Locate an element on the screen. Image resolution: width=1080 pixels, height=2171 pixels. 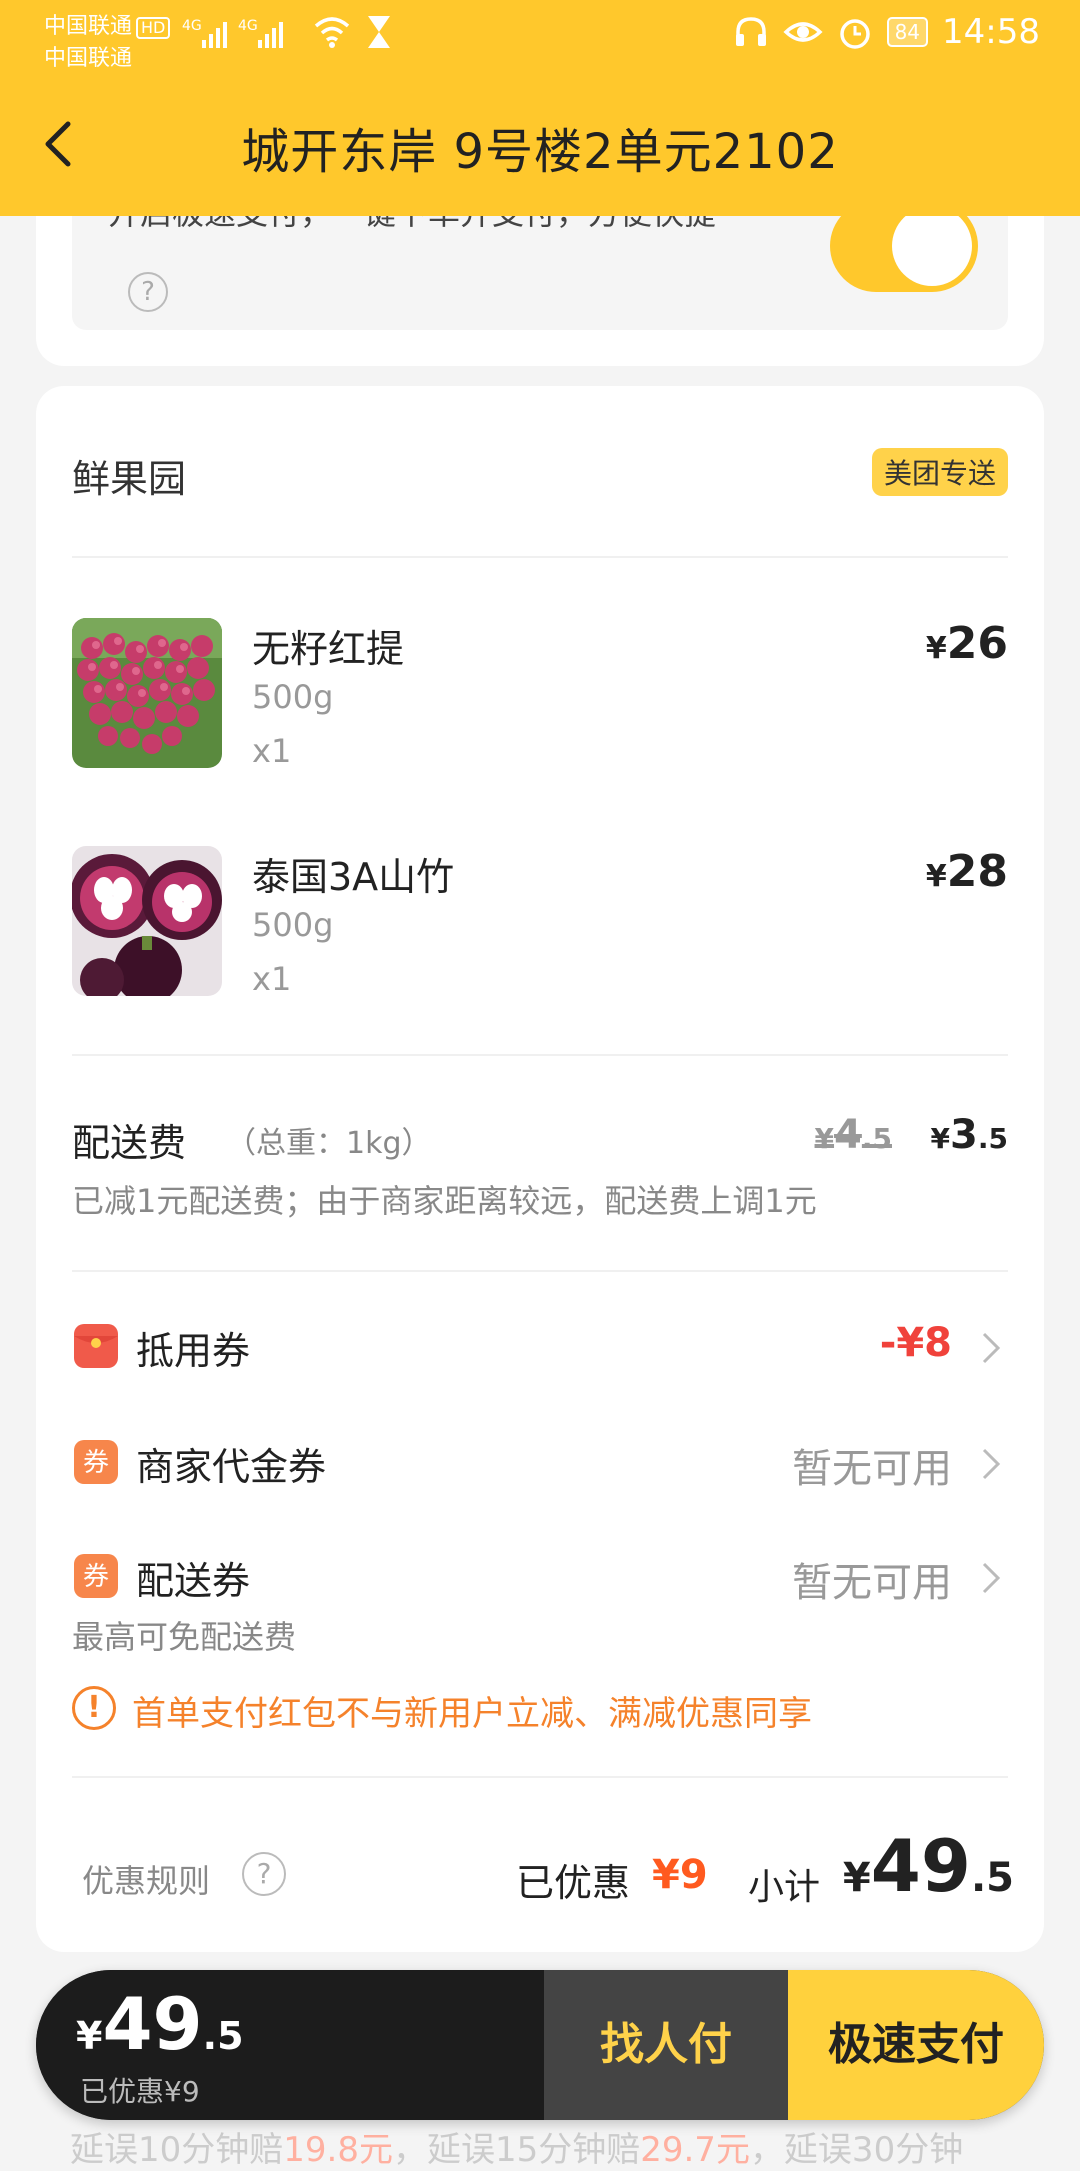
alarm-icon is located at coordinates (854, 34).